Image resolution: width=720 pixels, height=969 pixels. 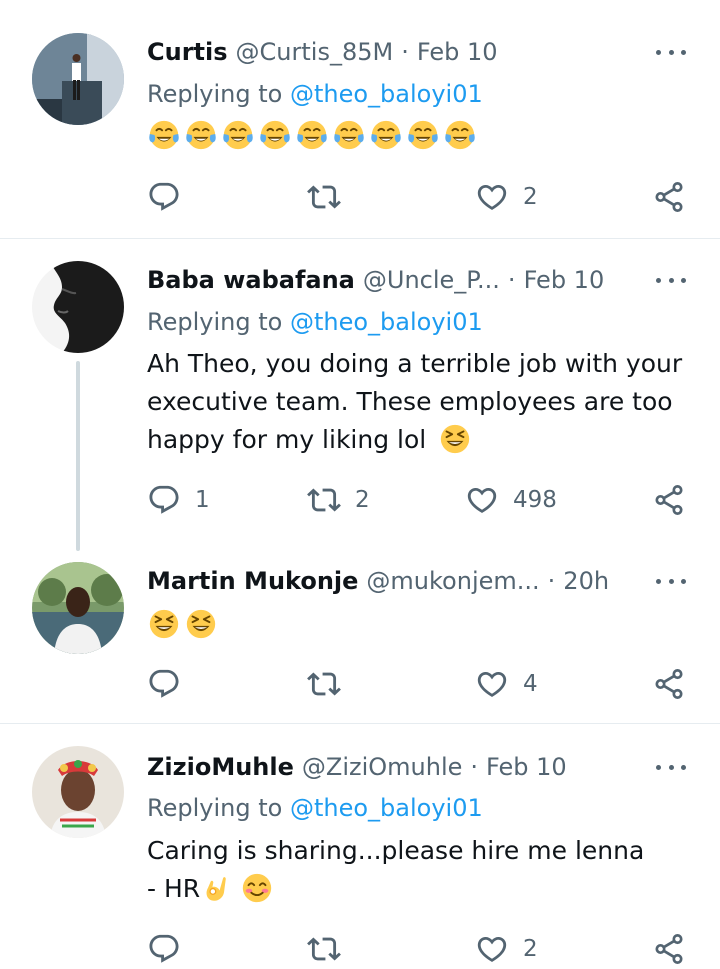 I want to click on smiling-blush-emoji, so click(x=257, y=888).